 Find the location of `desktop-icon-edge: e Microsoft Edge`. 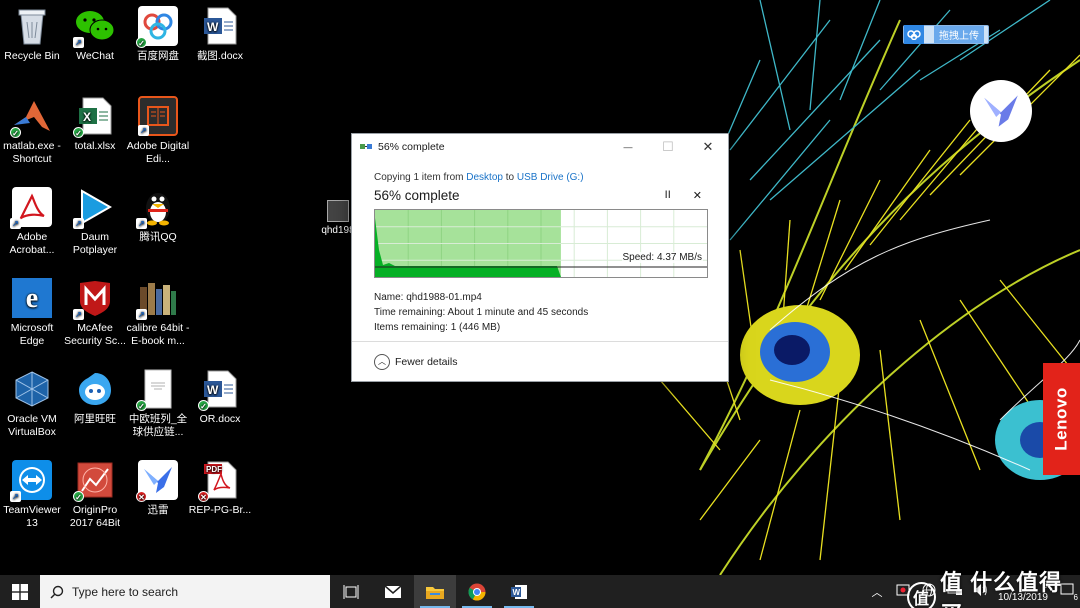

desktop-icon-edge: e Microsoft Edge is located at coordinates (32, 313).